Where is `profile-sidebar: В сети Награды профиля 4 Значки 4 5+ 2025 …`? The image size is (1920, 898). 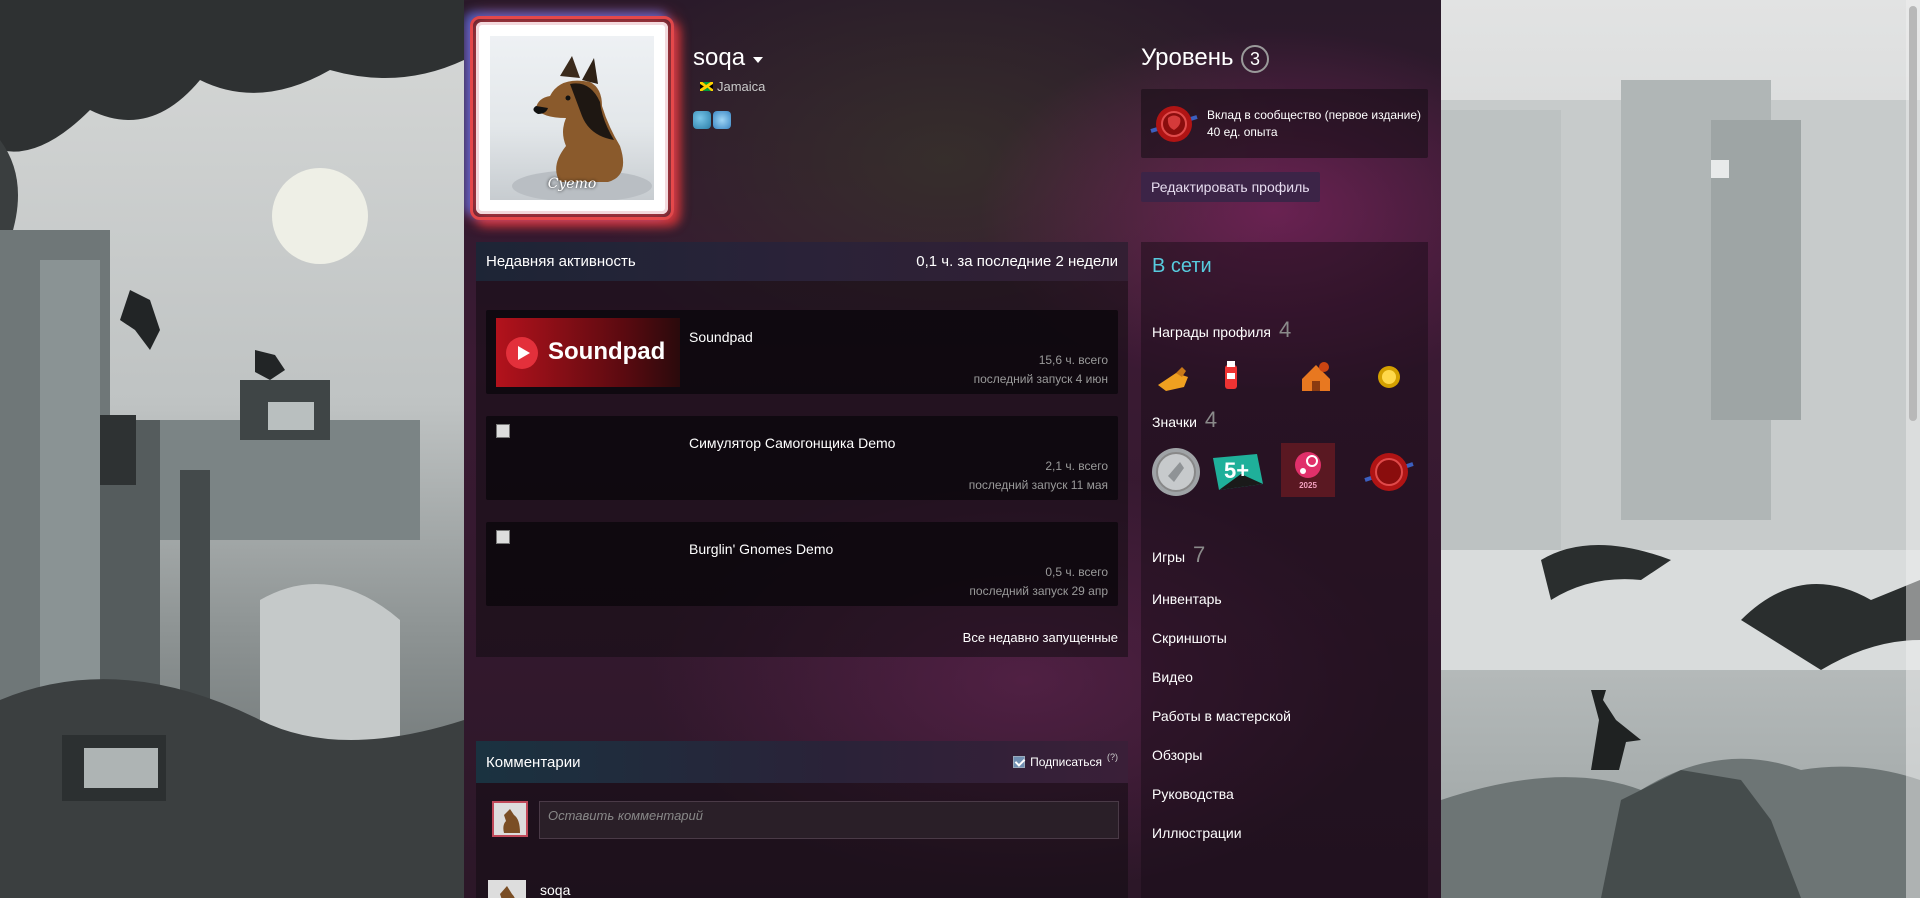
profile-sidebar: В сети Награды профиля 4 Значки 4 5+ 2025 … is located at coordinates (1284, 570).